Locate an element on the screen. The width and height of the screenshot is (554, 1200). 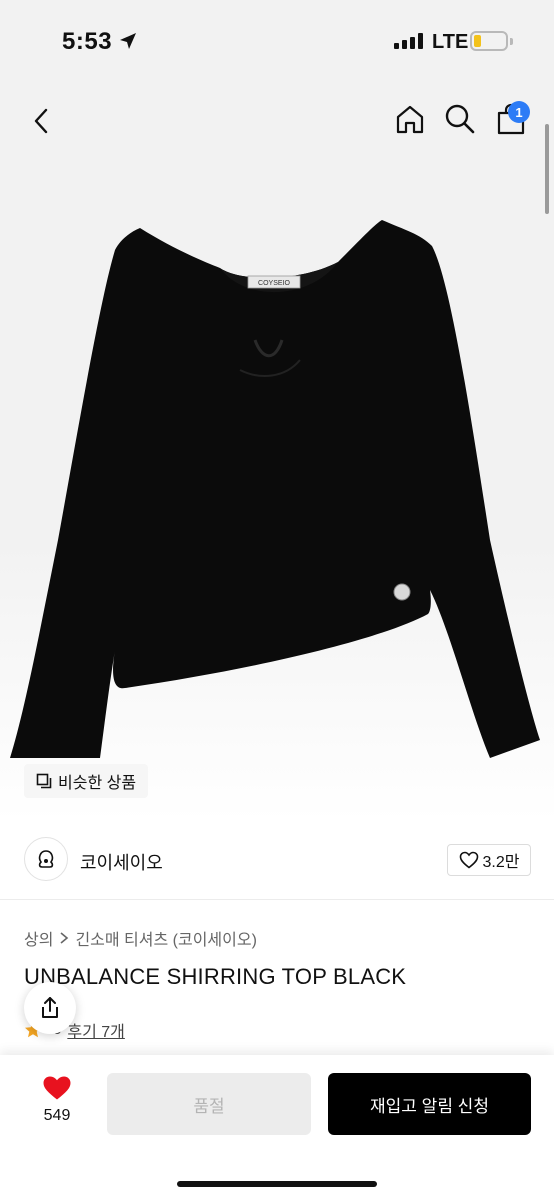
home-button is located at coordinates (410, 119).